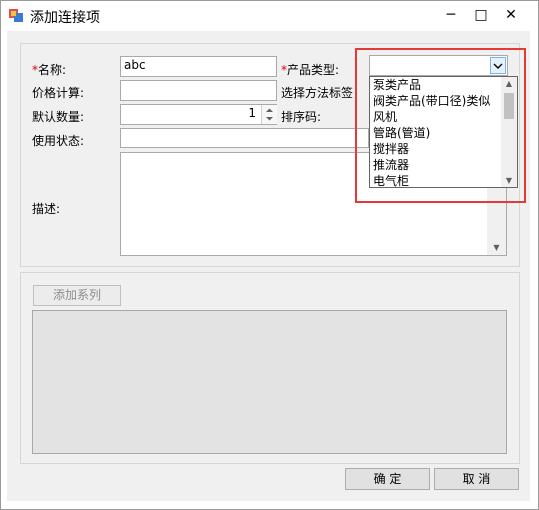  What do you see at coordinates (49, 70) in the screenshot?
I see `name-label: *名称:` at bounding box center [49, 70].